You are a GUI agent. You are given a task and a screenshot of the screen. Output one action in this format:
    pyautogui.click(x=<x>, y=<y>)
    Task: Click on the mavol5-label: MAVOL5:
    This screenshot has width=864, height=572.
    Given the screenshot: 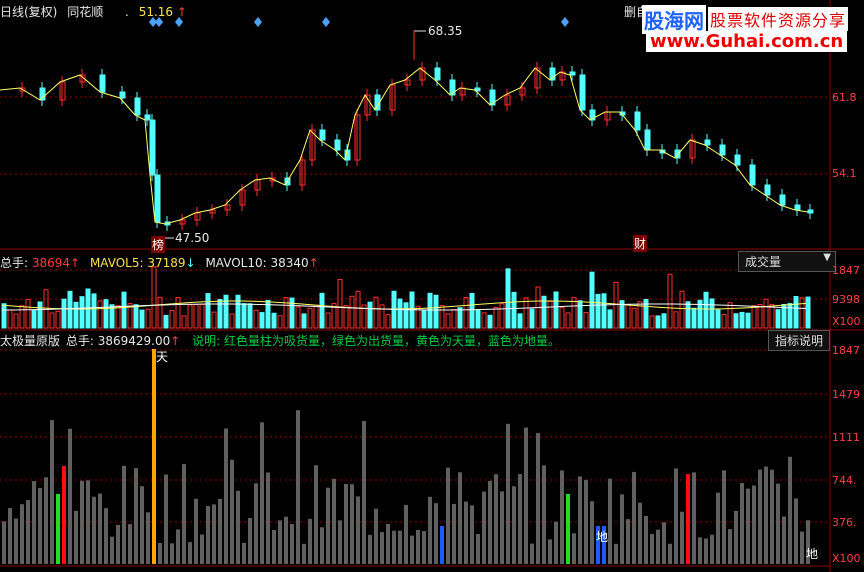 What is the action you would take?
    pyautogui.click(x=118, y=263)
    